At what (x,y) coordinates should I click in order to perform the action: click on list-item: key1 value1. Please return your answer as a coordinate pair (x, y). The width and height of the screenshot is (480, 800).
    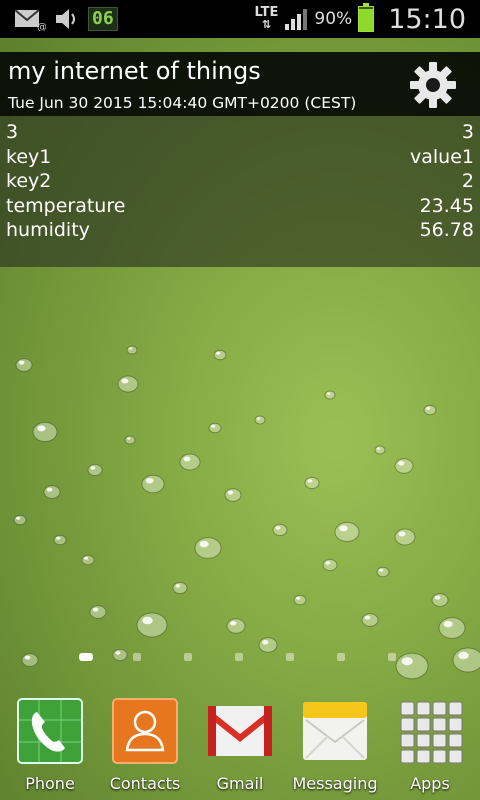
    Looking at the image, I should click on (240, 157).